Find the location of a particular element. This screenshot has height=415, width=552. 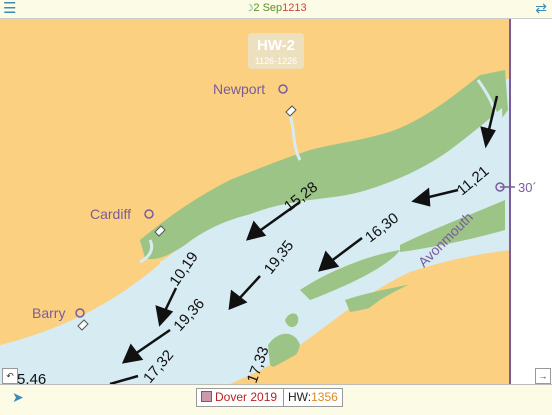

barry-marker is located at coordinates (80, 313).